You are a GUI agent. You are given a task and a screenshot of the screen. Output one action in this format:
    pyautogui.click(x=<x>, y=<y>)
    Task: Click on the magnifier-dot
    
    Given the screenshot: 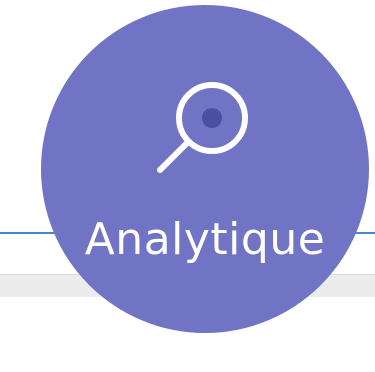 What is the action you would take?
    pyautogui.click(x=212, y=118)
    